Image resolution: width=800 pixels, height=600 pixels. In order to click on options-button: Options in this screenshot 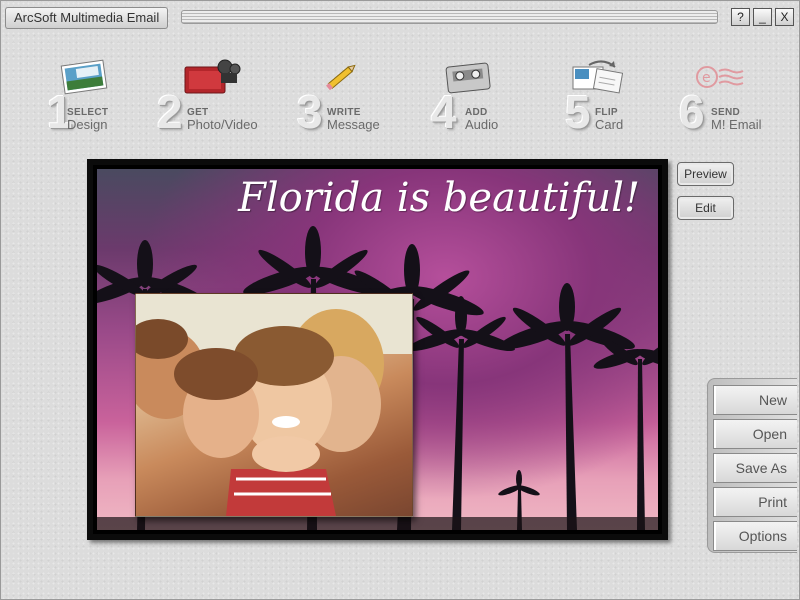, I will do `click(755, 536)`.